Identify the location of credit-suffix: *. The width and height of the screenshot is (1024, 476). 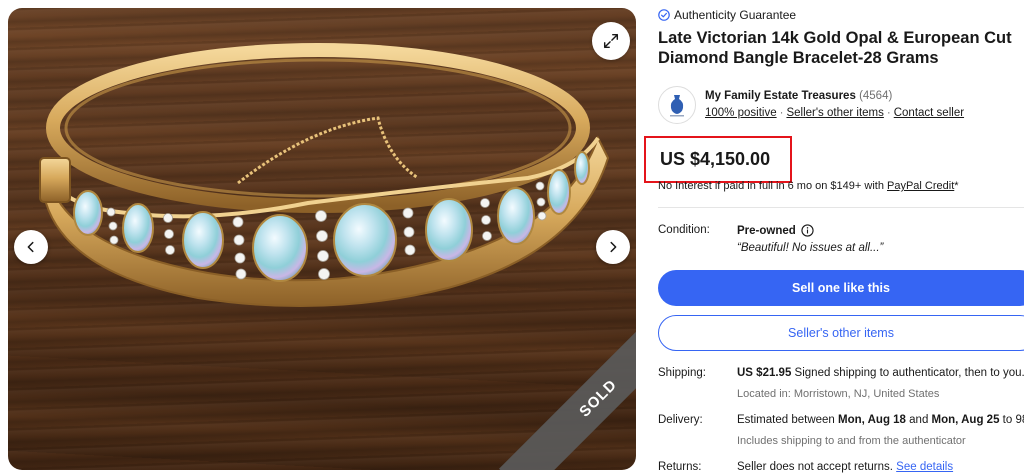
(956, 186).